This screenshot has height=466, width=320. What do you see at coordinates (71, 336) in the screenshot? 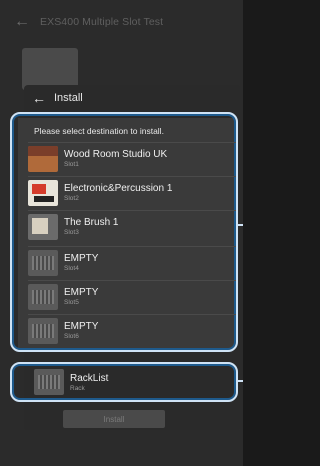
I see `slot-label: Slot6` at bounding box center [71, 336].